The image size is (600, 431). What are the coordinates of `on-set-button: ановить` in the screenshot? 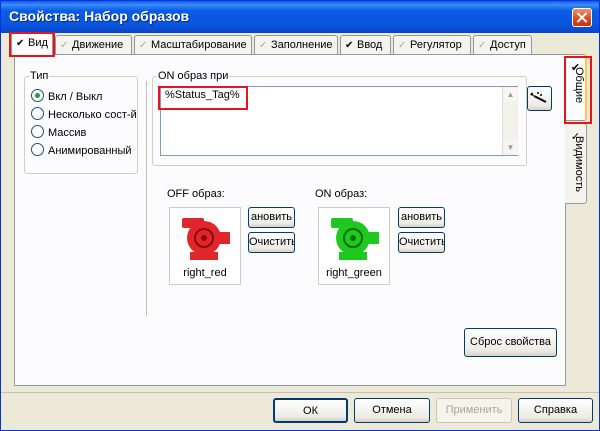 It's located at (421, 217).